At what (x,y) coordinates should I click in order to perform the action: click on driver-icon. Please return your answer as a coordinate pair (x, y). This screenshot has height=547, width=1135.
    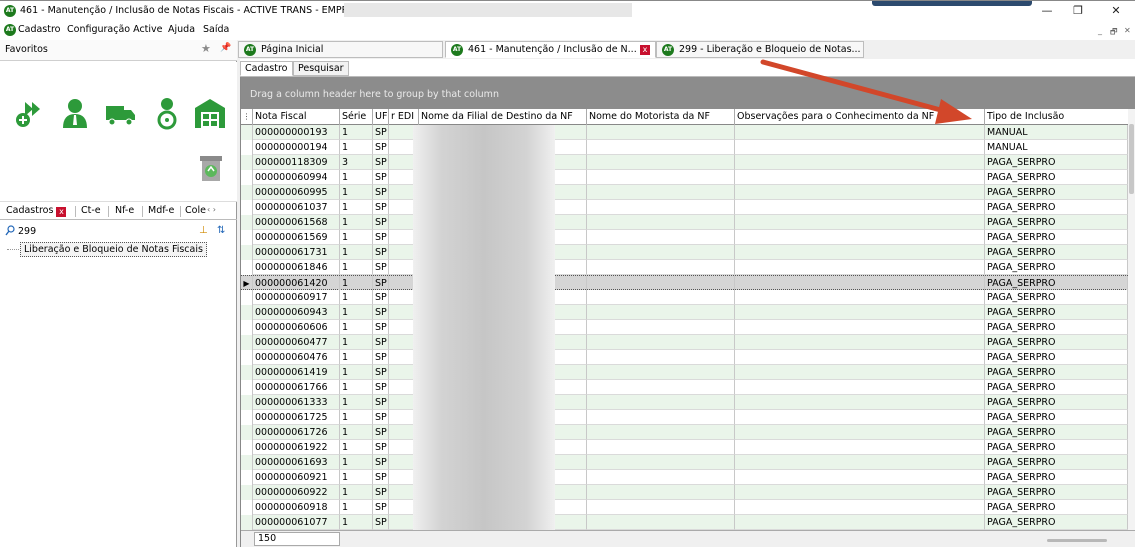
    Looking at the image, I should click on (167, 113).